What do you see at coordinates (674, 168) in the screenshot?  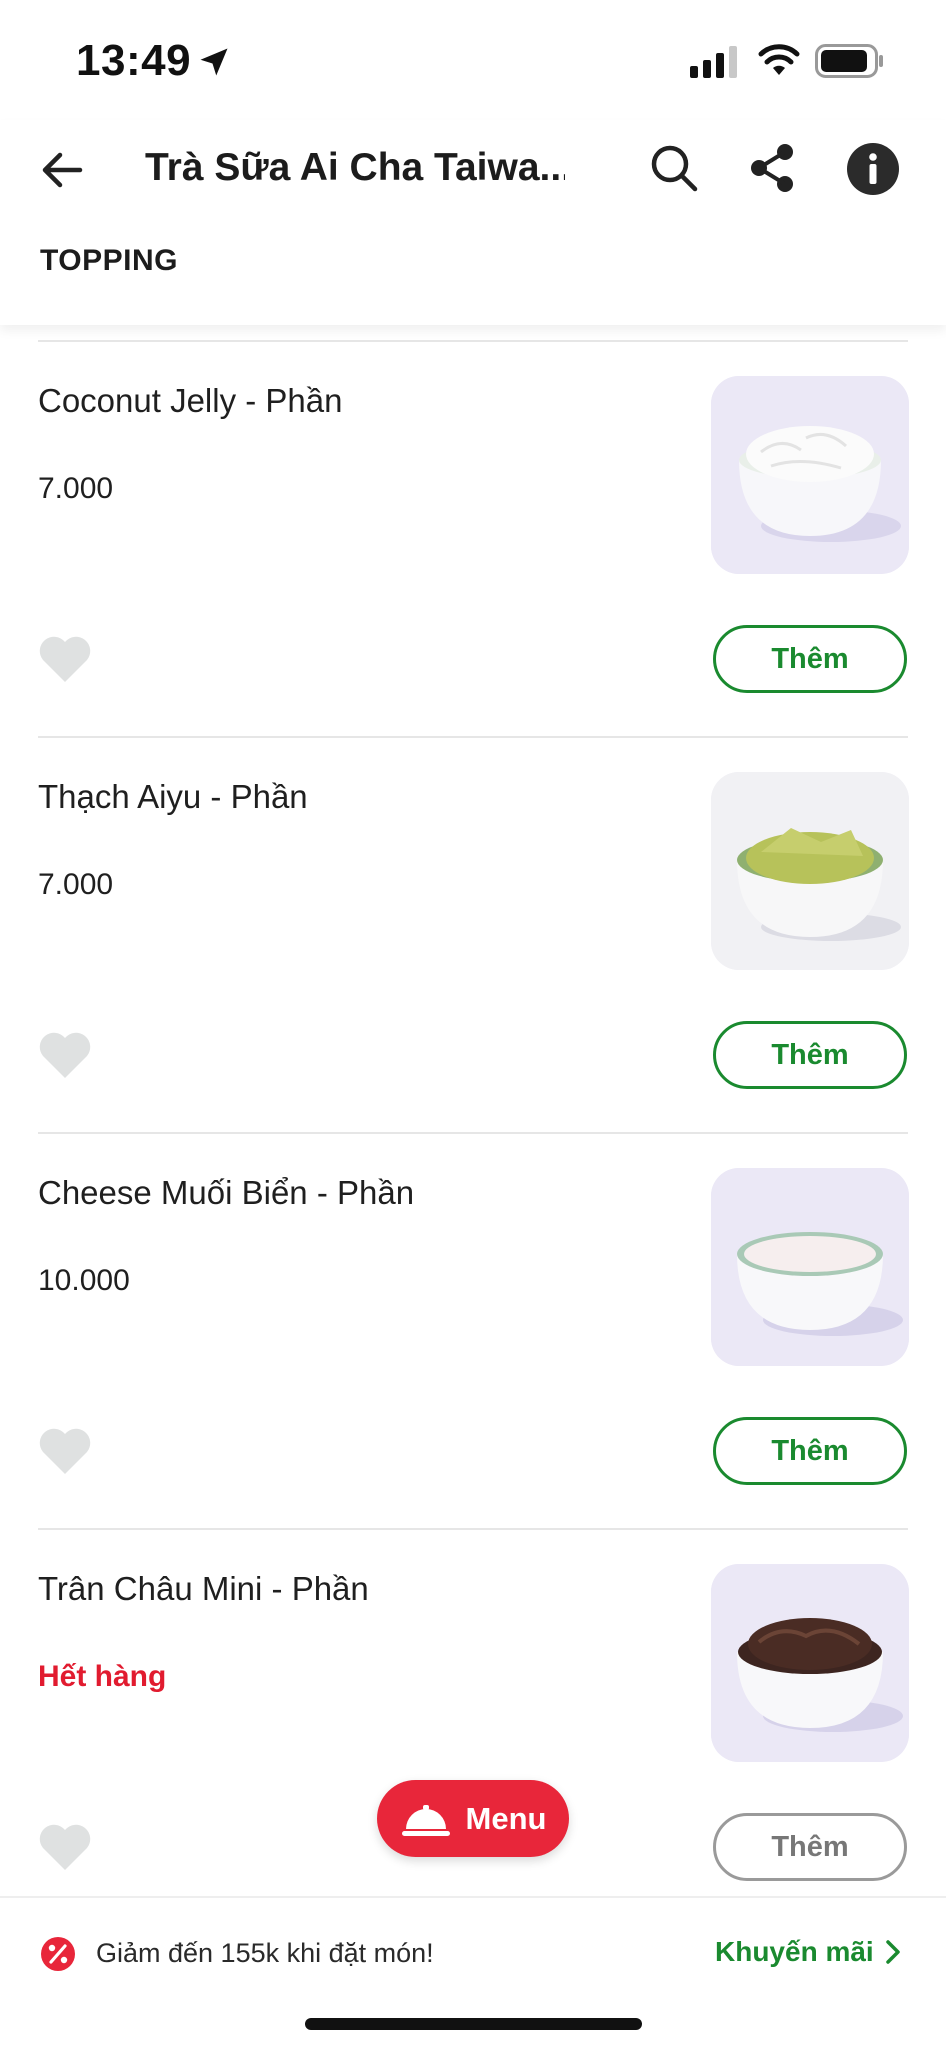 I see `search-icon` at bounding box center [674, 168].